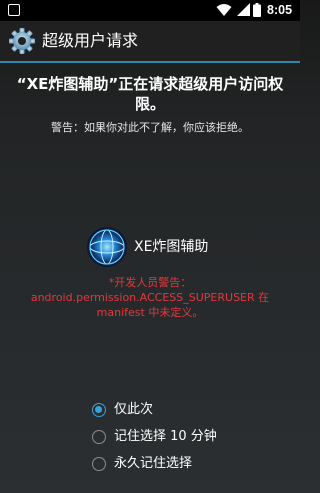  I want to click on dev-warning-line-1: *开发人员警告：, so click(150, 282).